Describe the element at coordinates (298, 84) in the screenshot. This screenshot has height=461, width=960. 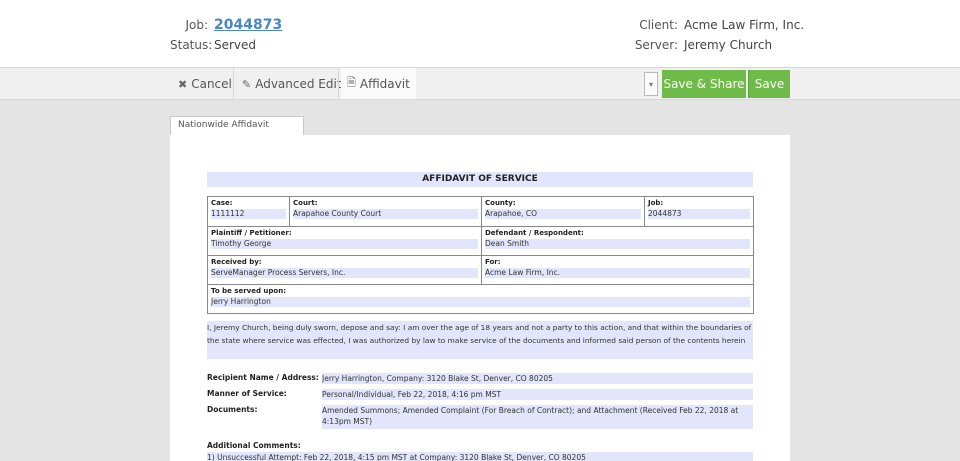
I see `advanced-edit-label: Advanced Edit` at that location.